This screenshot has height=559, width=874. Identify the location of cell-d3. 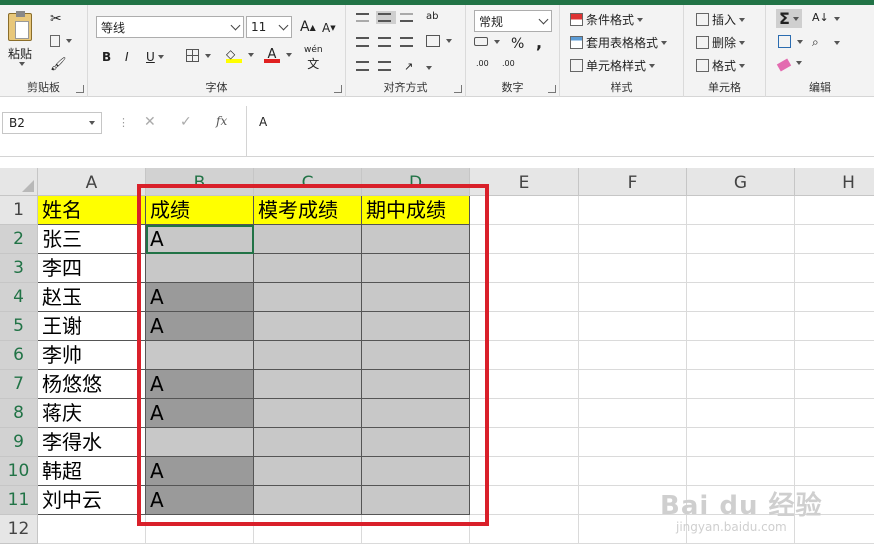
(416, 268).